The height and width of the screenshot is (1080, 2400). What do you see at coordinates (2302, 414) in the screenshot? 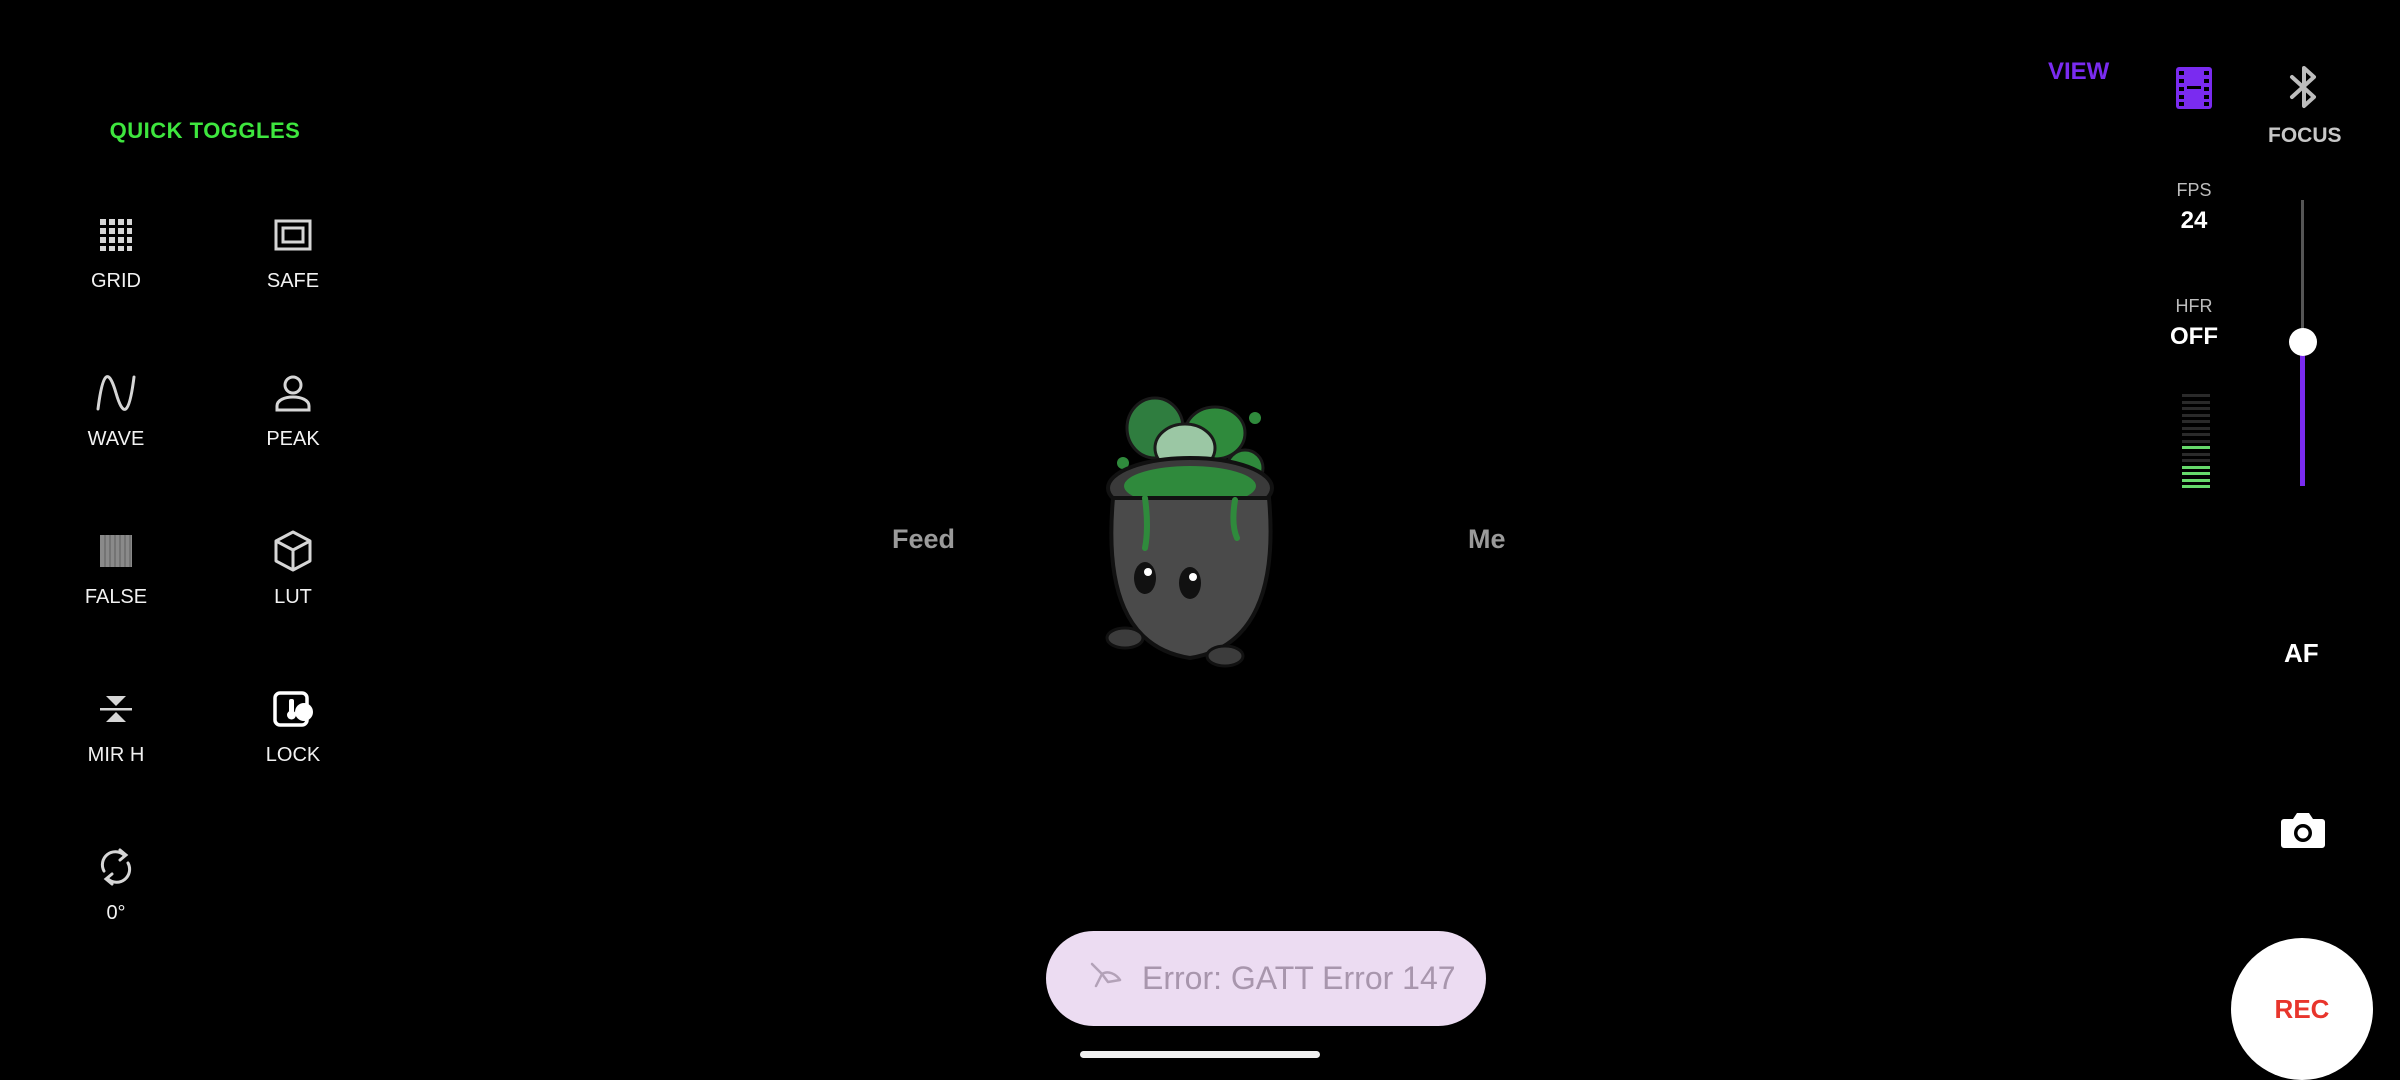
I see `focus-slider-fill` at bounding box center [2302, 414].